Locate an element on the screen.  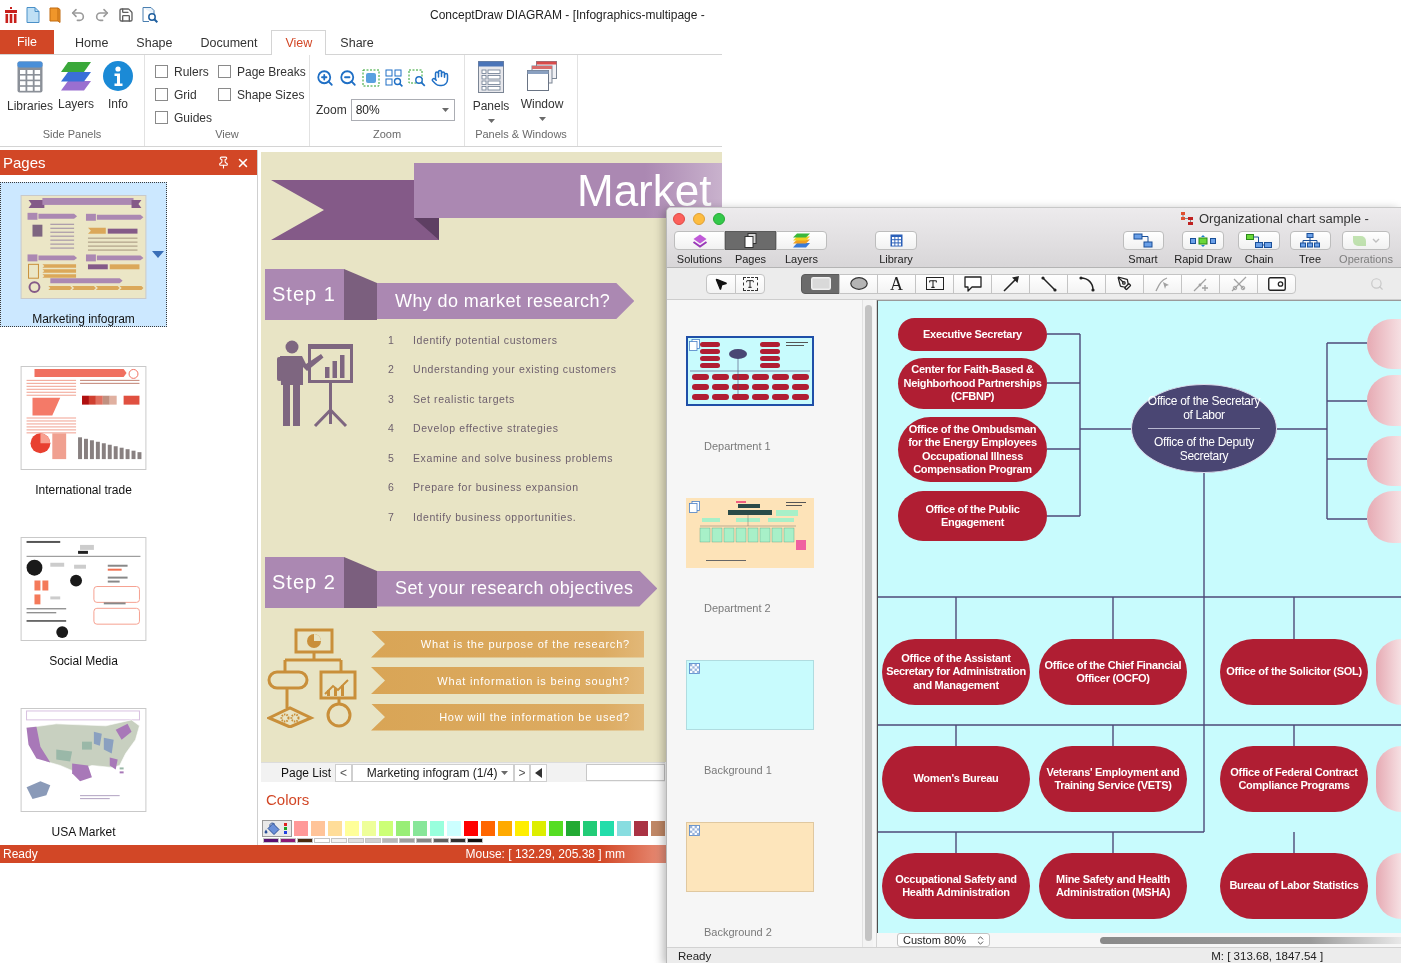
question-banner: How will the information be used? is located at coordinates (507, 717).